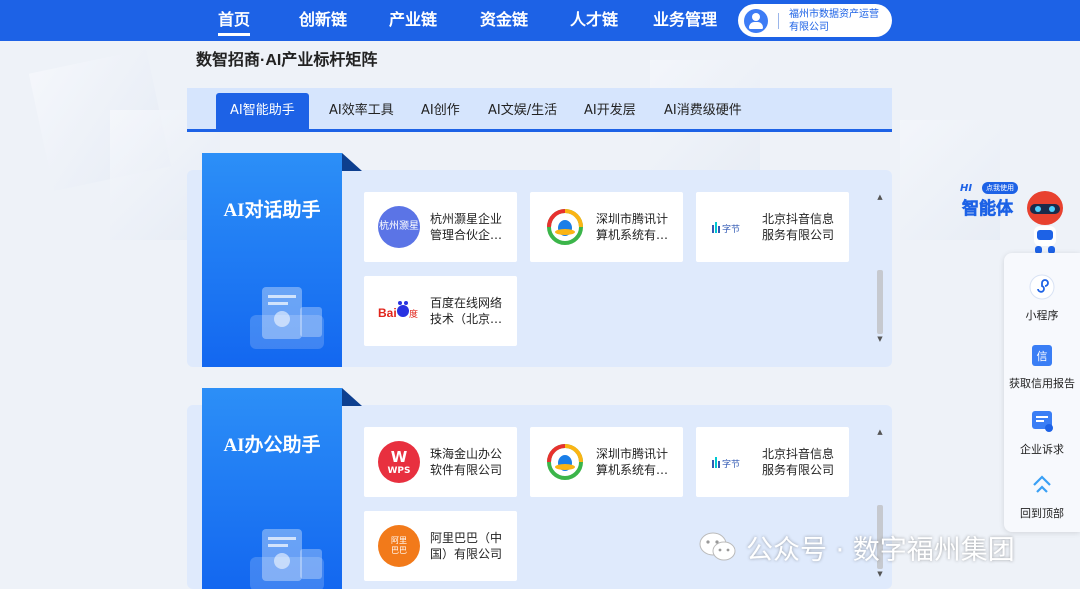 The width and height of the screenshot is (1080, 589). I want to click on mini-program-button: 小程序, so click(1042, 298).